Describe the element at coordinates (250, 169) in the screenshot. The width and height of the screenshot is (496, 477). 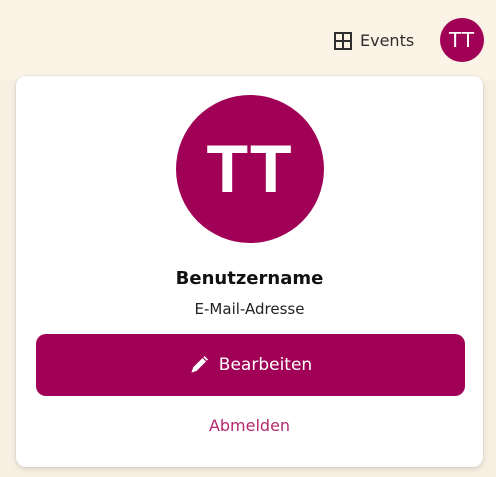
I see `profile-avatar: TT` at that location.